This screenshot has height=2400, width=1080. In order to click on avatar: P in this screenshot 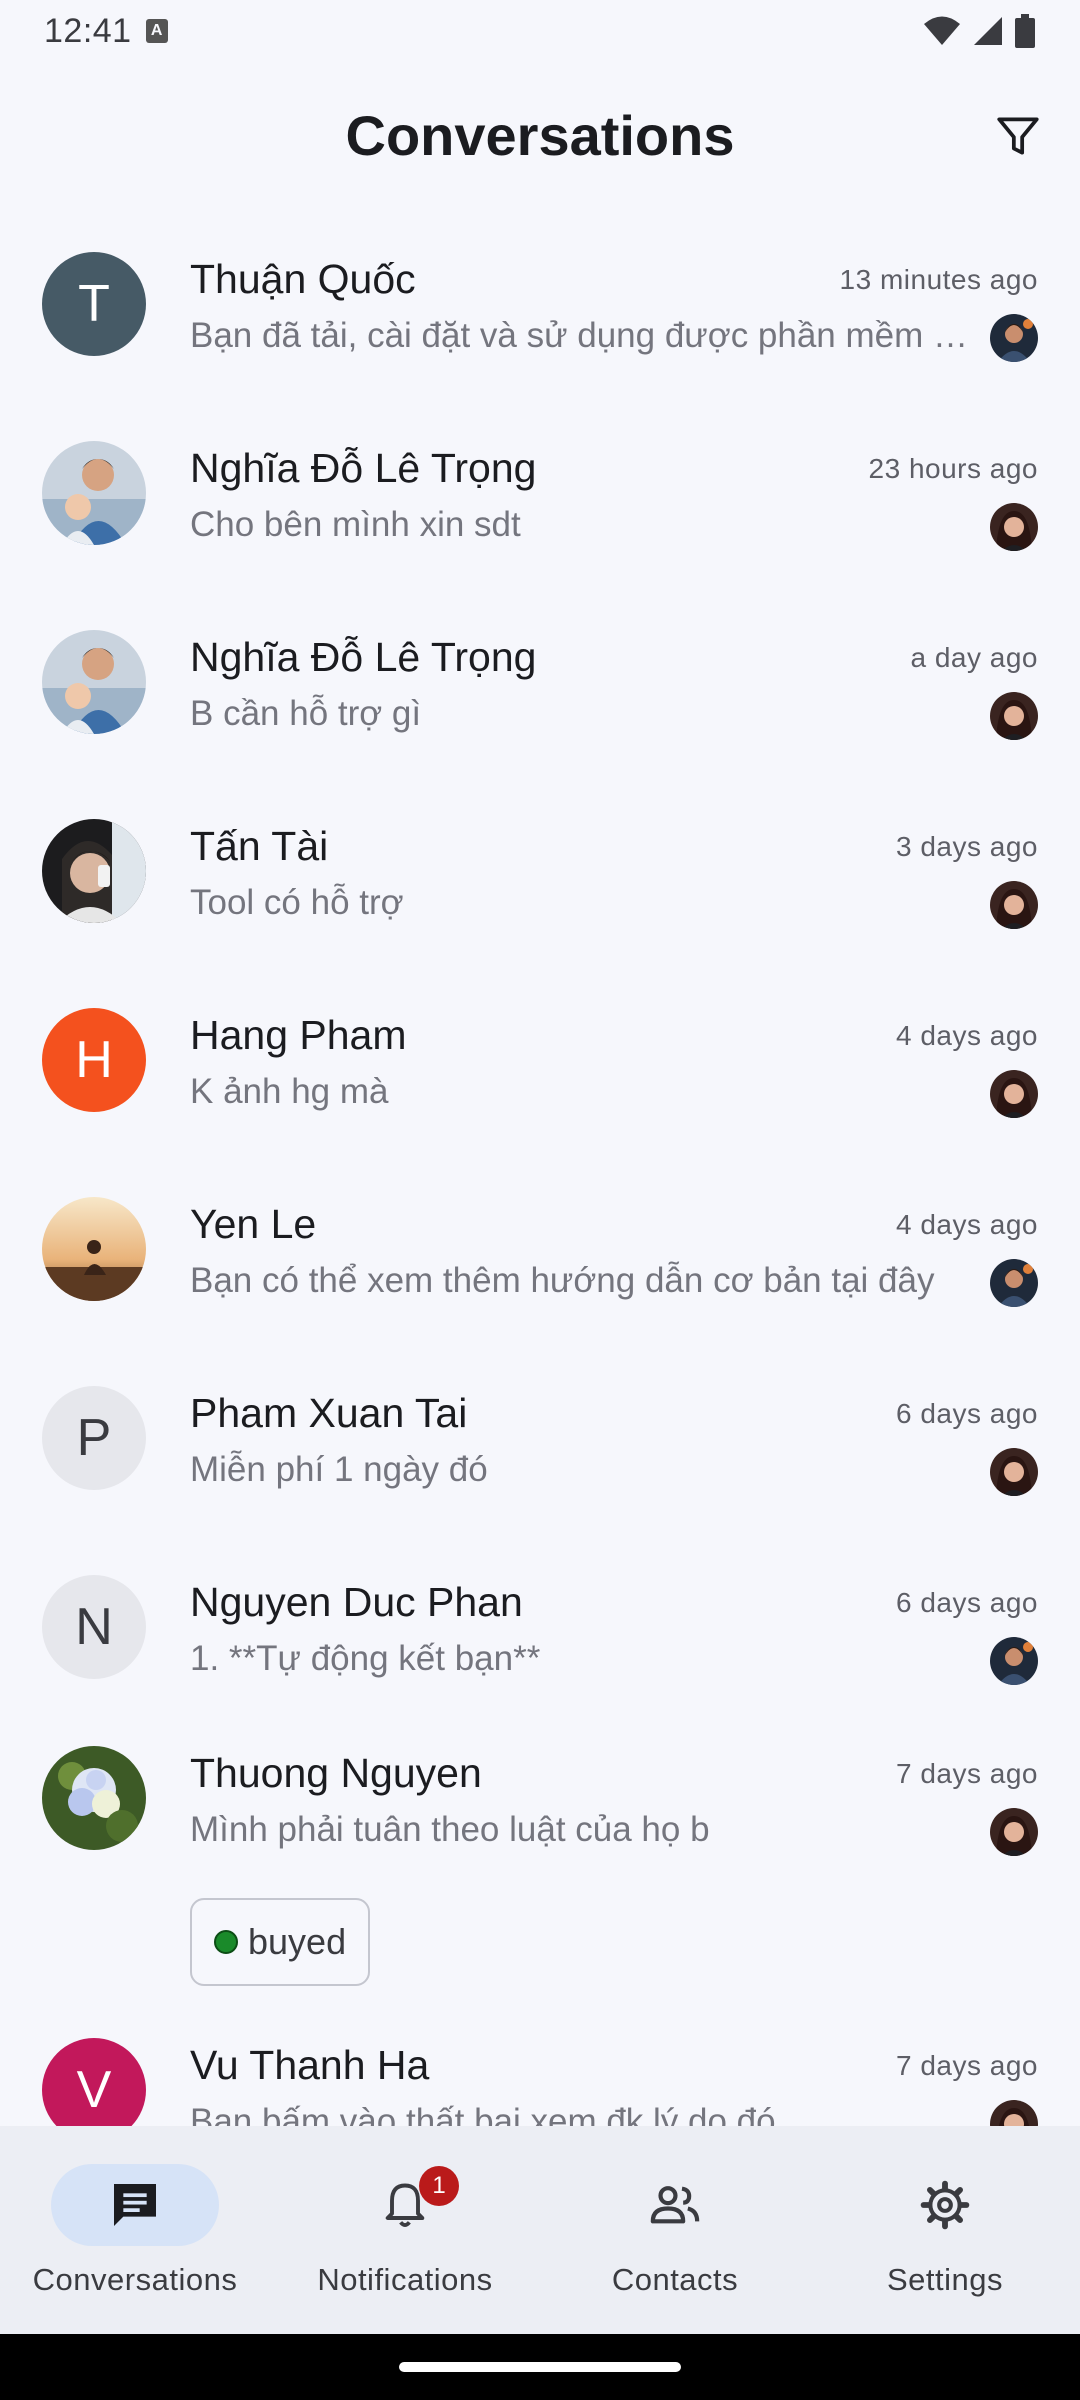, I will do `click(94, 1438)`.